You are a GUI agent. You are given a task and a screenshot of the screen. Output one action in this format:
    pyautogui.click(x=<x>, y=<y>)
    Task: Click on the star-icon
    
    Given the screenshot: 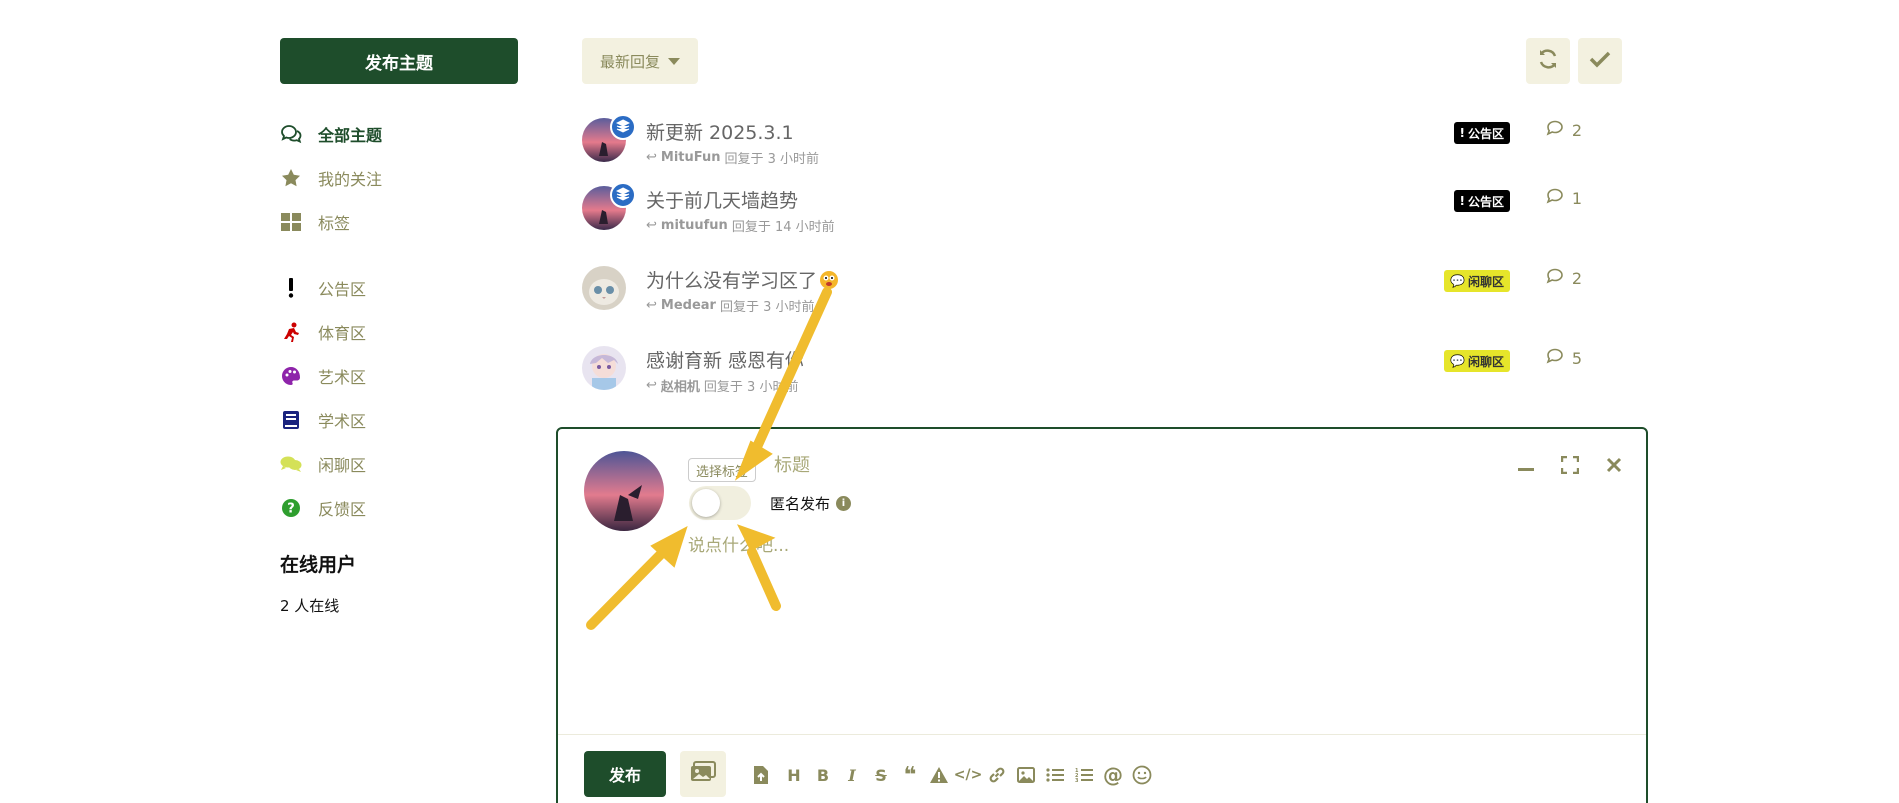 What is the action you would take?
    pyautogui.click(x=291, y=178)
    